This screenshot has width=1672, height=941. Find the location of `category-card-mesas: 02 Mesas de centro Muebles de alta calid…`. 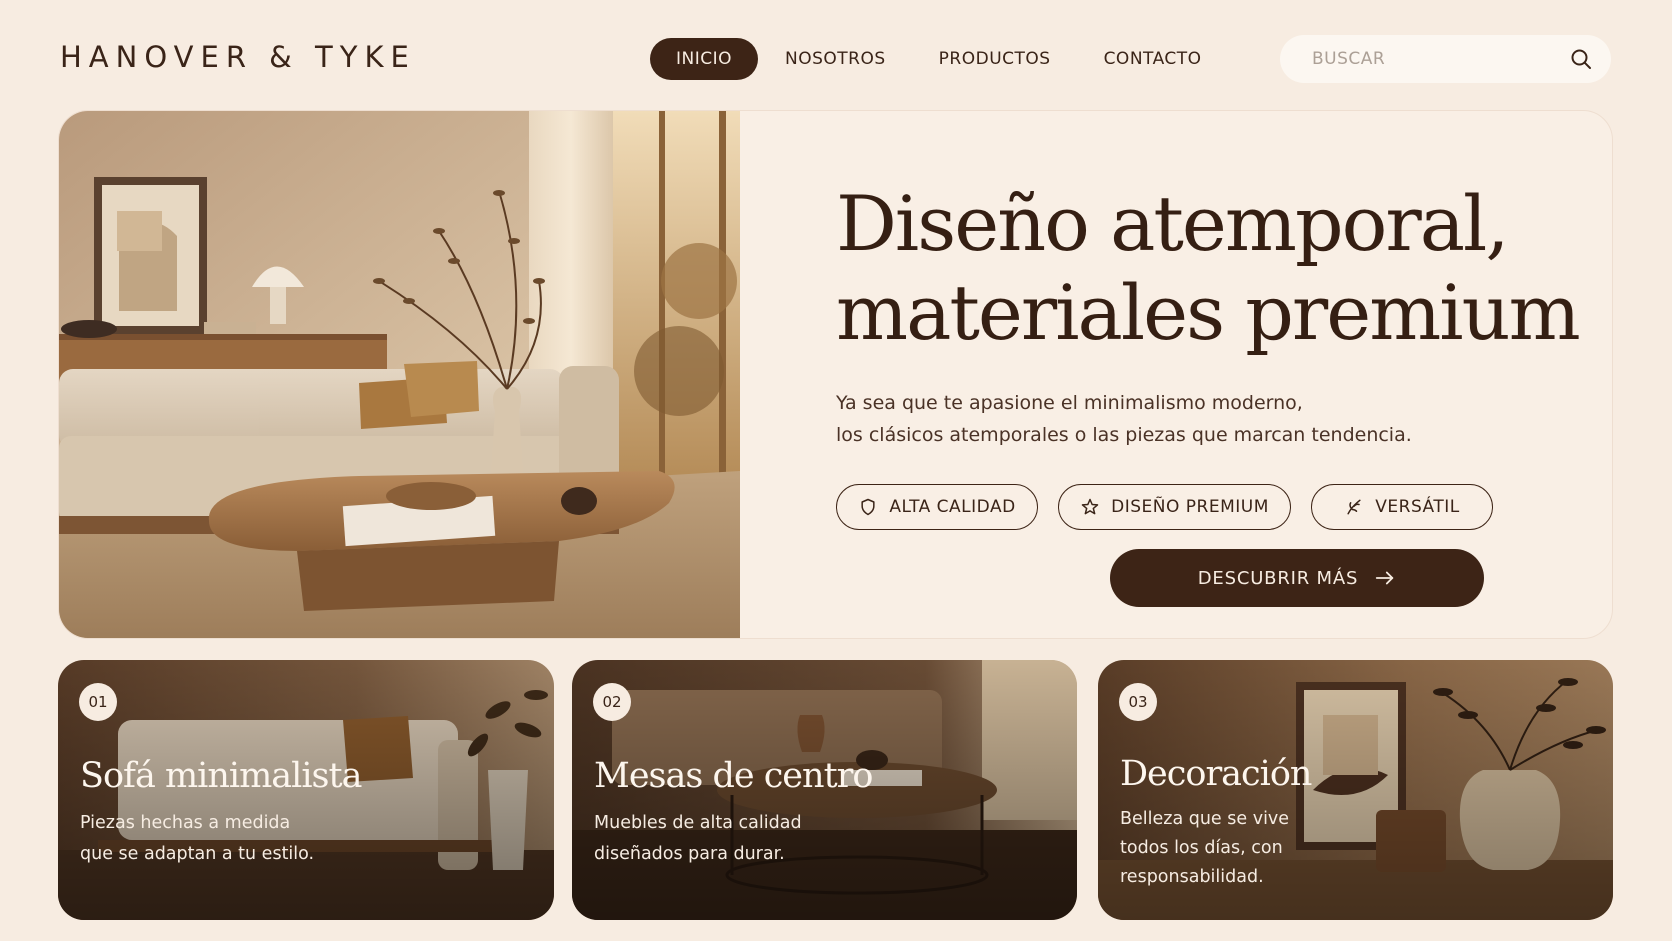

category-card-mesas: 02 Mesas de centro Muebles de alta calid… is located at coordinates (824, 790).